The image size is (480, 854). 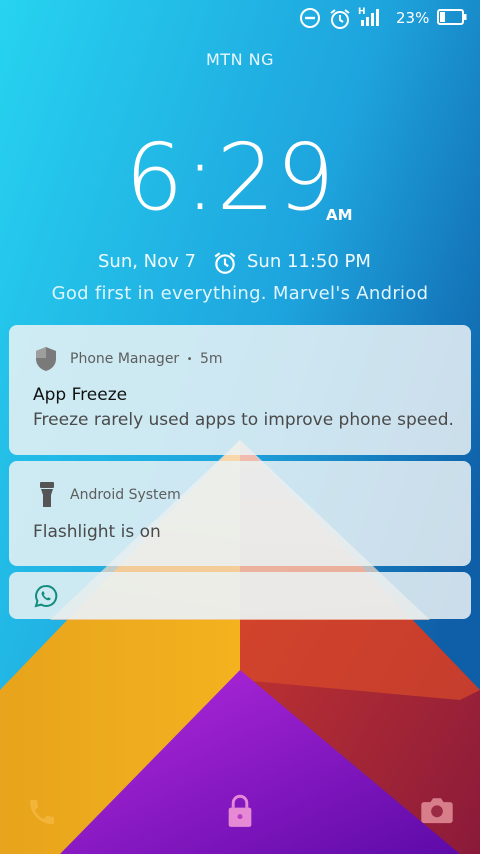 I want to click on notification-app-name: Phone Manager • 5m, so click(x=146, y=359).